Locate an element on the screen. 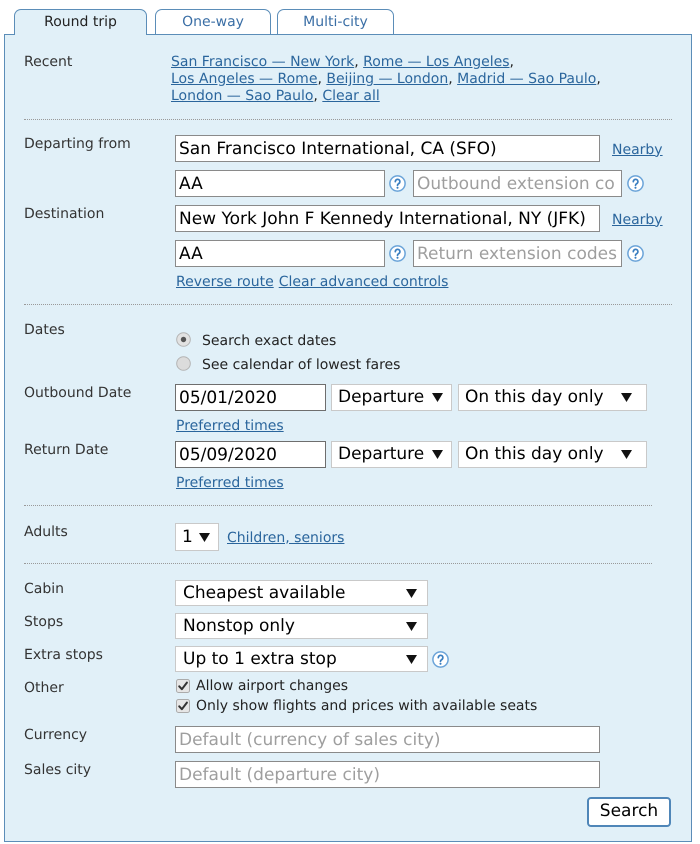 This screenshot has width=700, height=844. field-label: Sales city is located at coordinates (58, 770).